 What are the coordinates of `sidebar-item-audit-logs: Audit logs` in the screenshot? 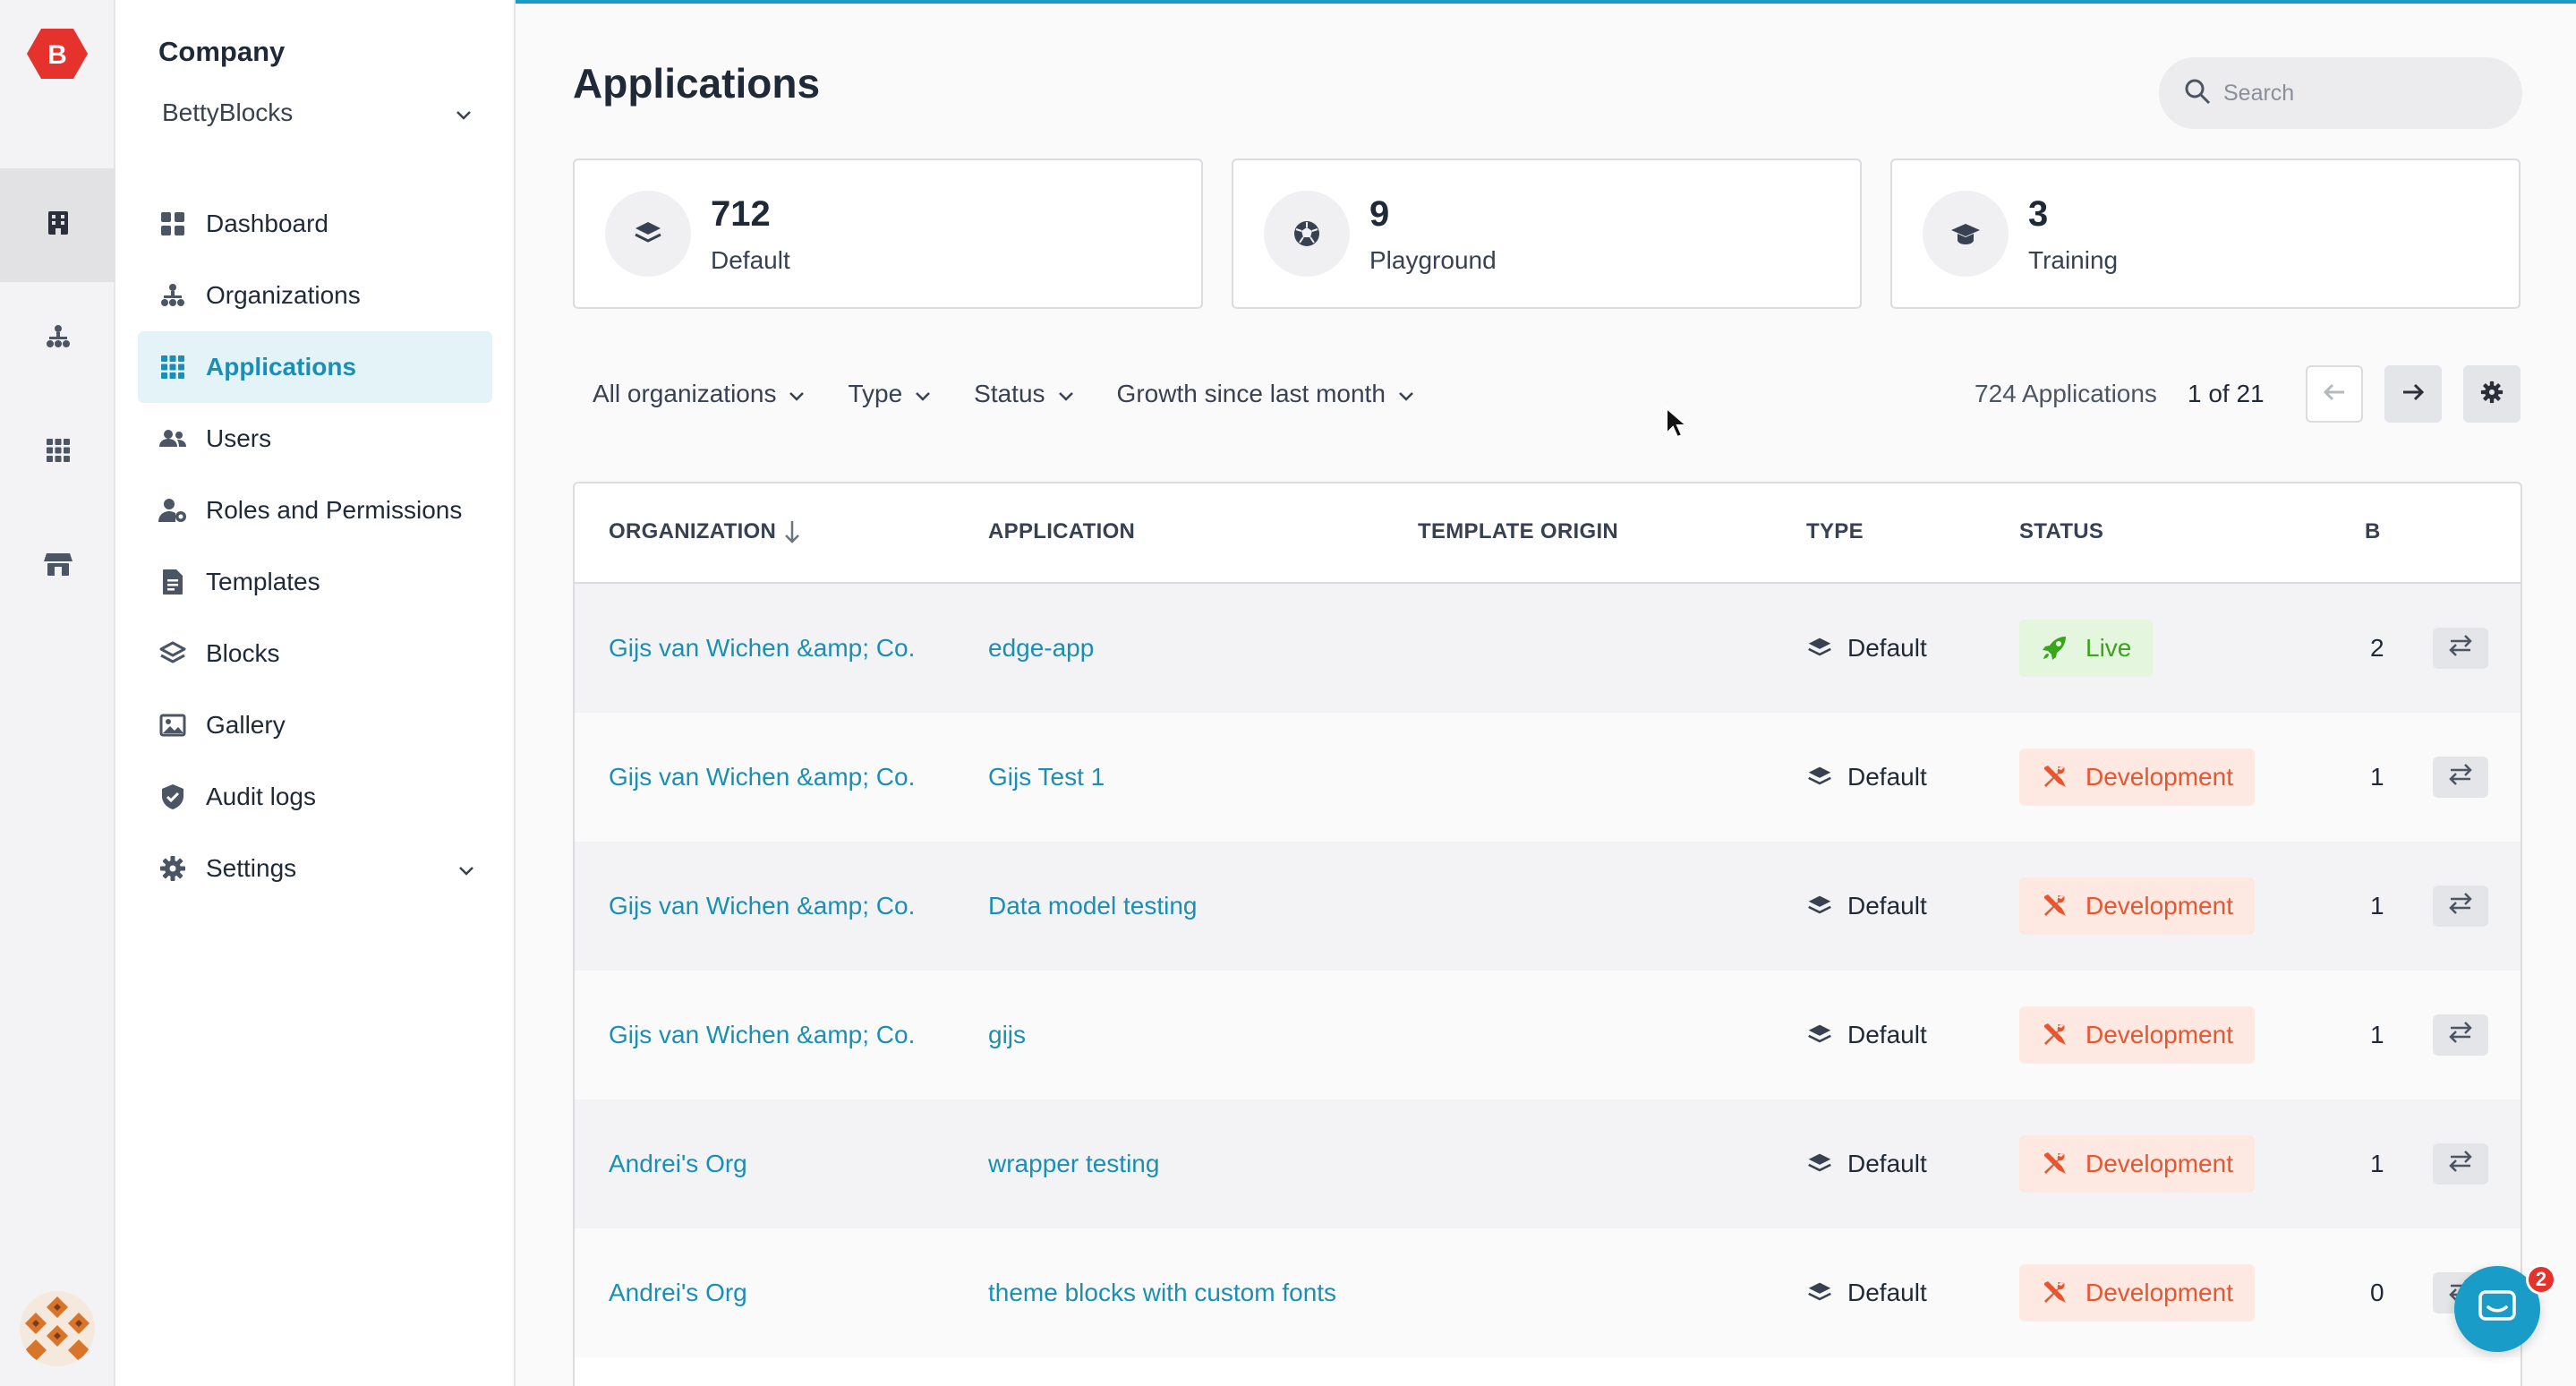 It's located at (315, 797).